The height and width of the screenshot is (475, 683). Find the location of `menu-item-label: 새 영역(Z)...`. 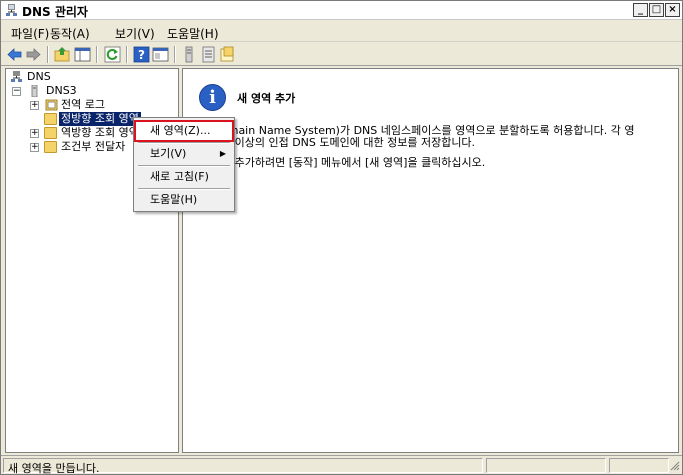

menu-item-label: 새 영역(Z)... is located at coordinates (180, 130).